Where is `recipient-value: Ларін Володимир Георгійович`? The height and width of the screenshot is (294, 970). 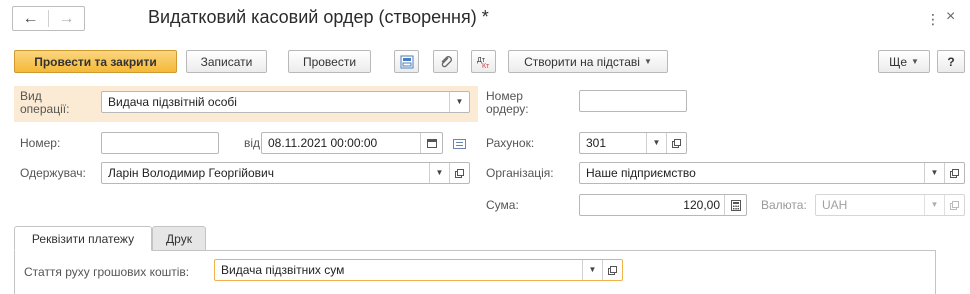
recipient-value: Ларін Володимир Георгійович is located at coordinates (191, 173).